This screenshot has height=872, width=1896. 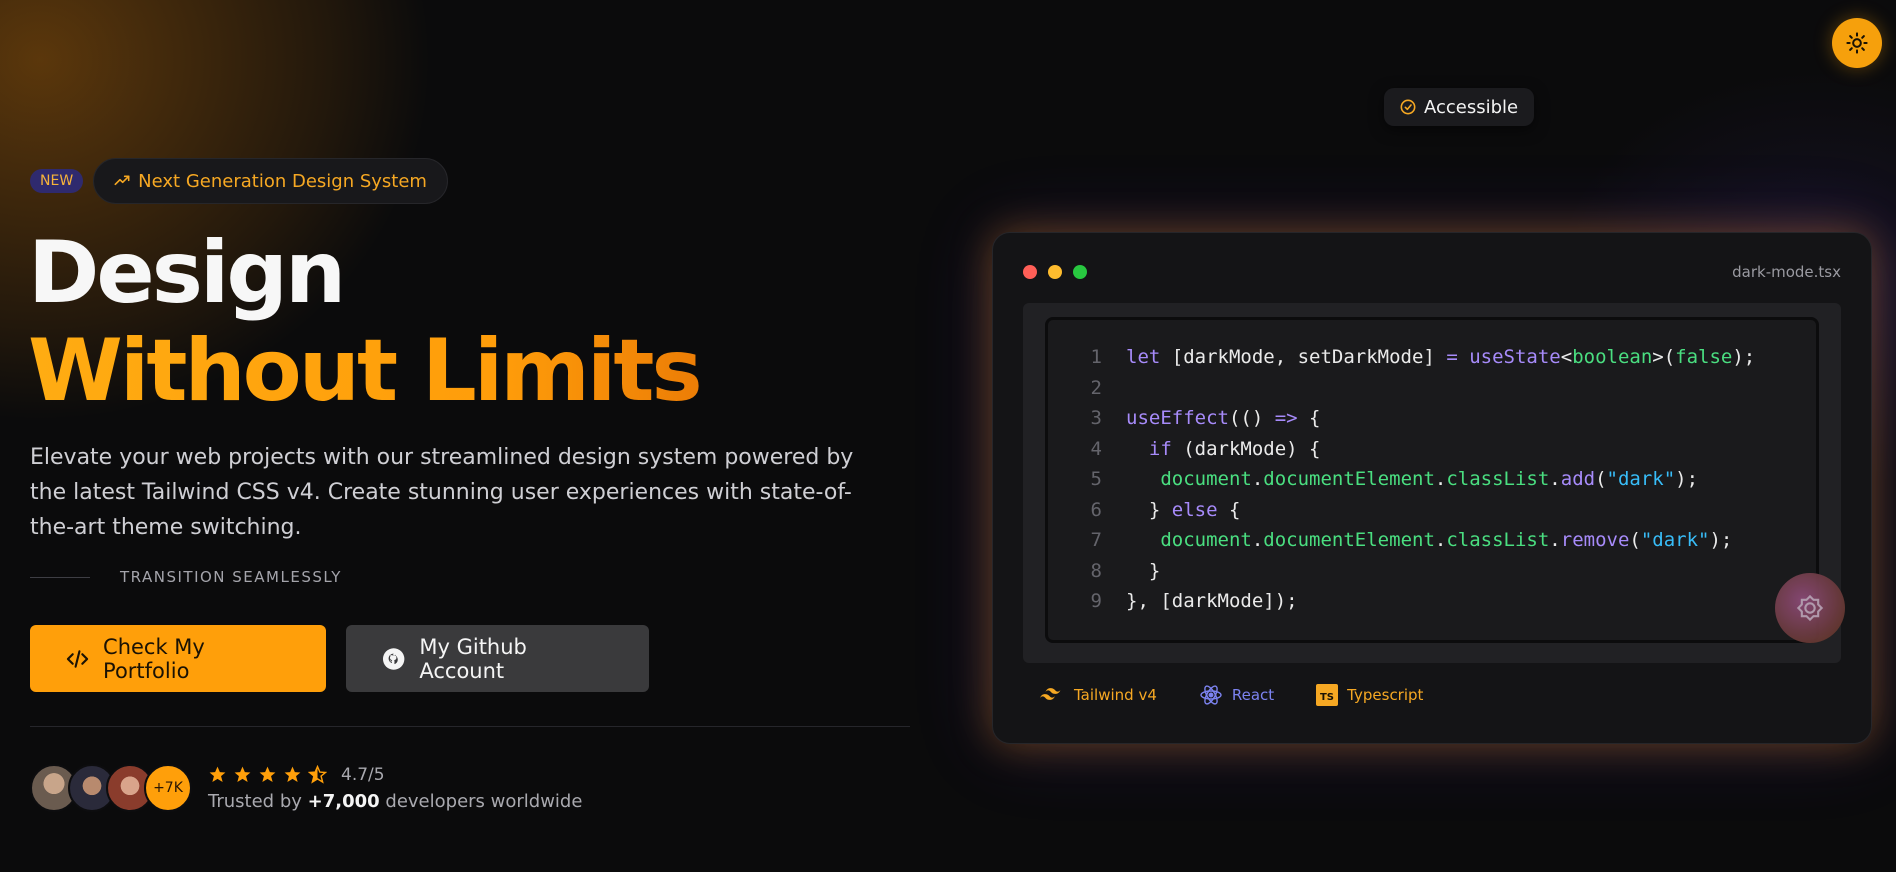 I want to click on code-line: 4 if (darkMode) {, so click(x=1411, y=449).